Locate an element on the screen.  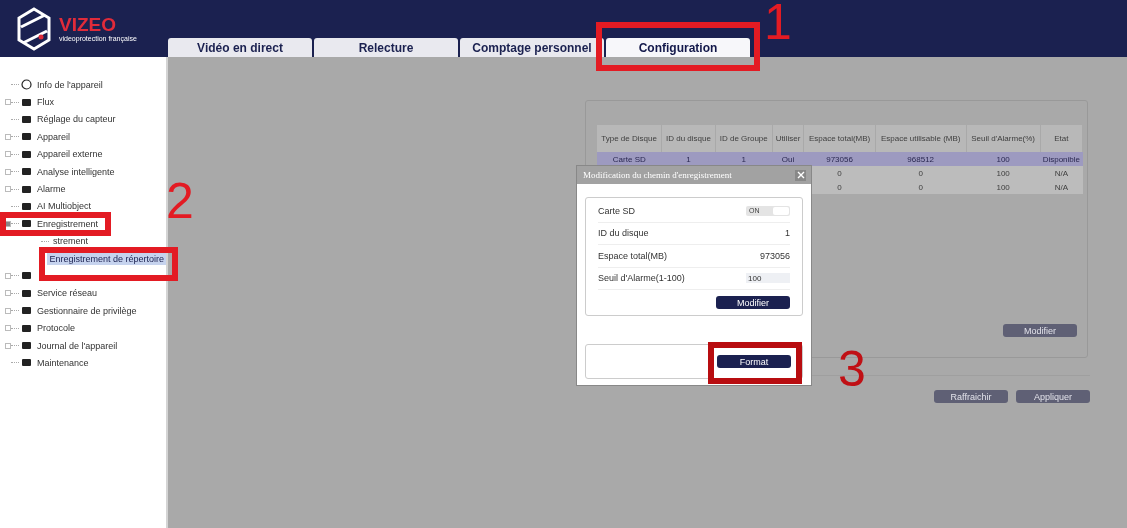
column-header: Etat is located at coordinates (1061, 138).